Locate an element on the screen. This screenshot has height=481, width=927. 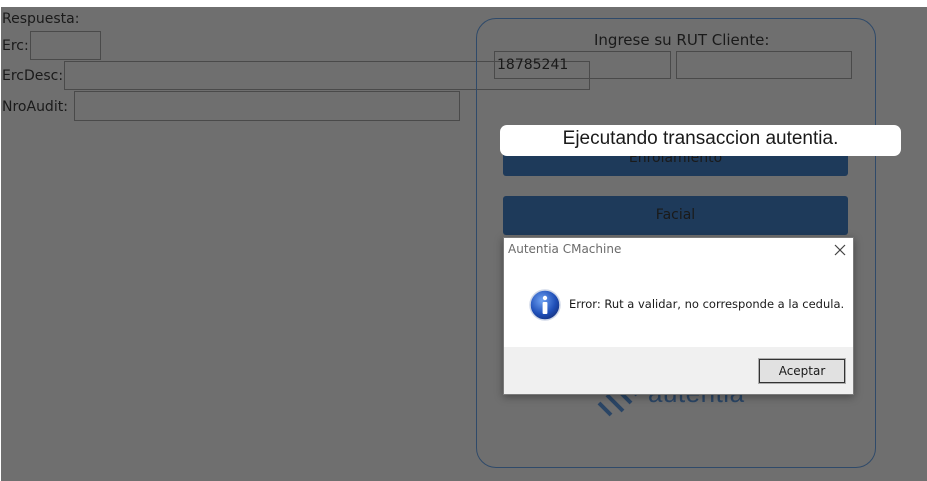
status-toast-text: Ejecutando transaccion autentia. is located at coordinates (700, 138).